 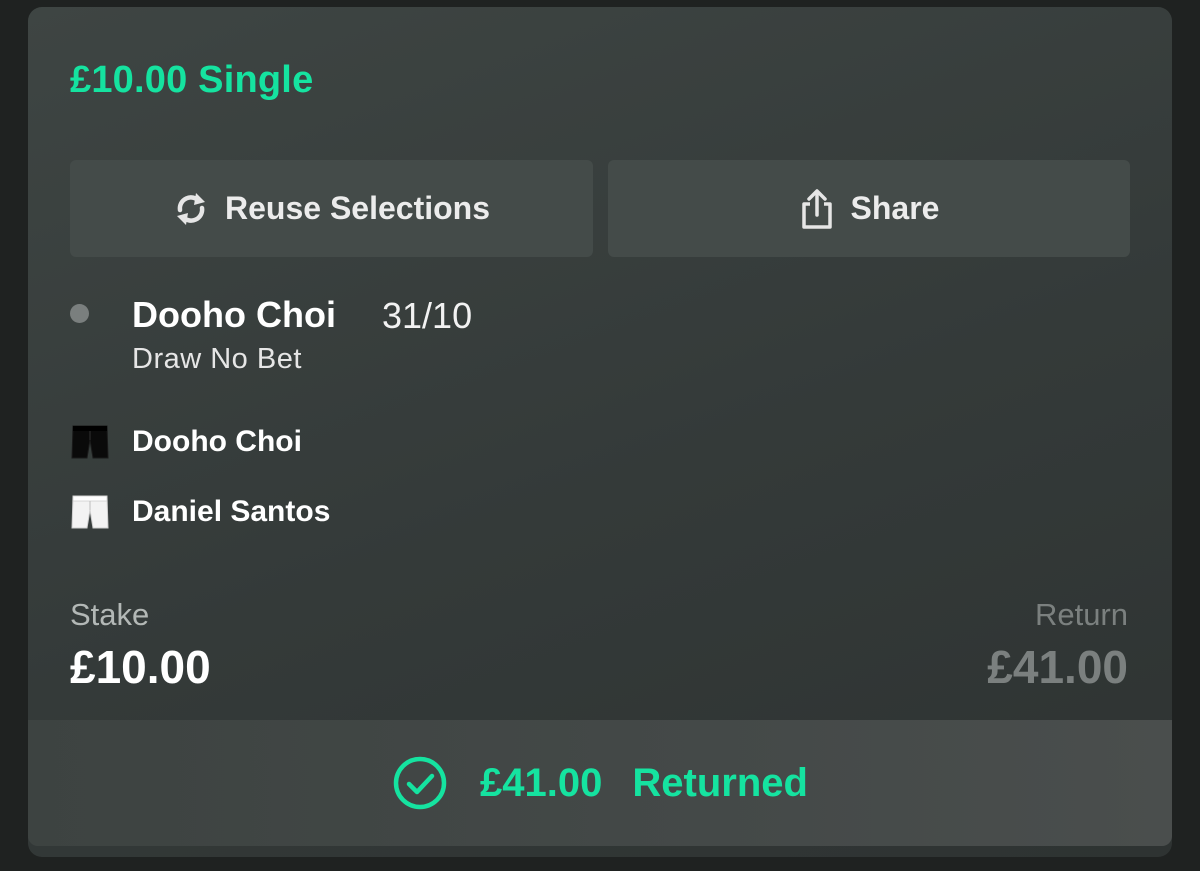 I want to click on share-icon, so click(x=817, y=208).